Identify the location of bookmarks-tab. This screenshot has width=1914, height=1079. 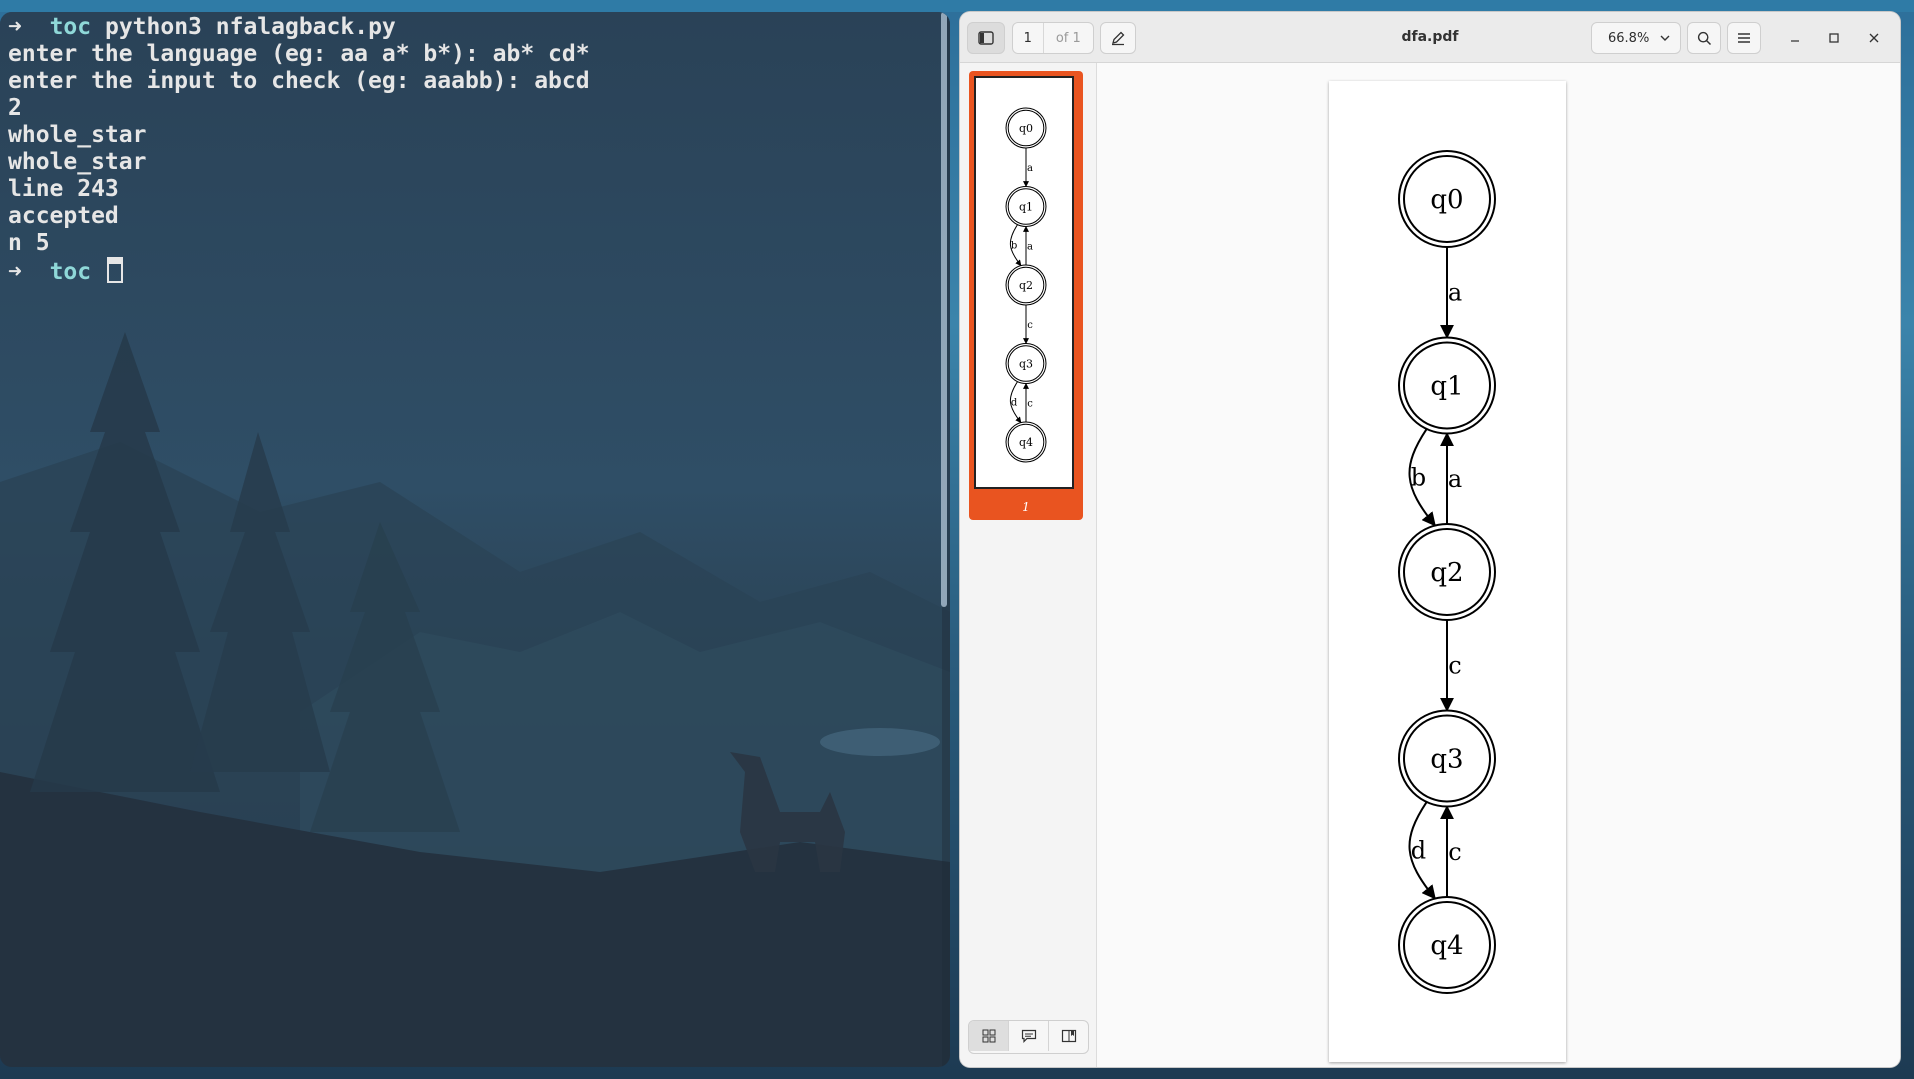
(1068, 1036).